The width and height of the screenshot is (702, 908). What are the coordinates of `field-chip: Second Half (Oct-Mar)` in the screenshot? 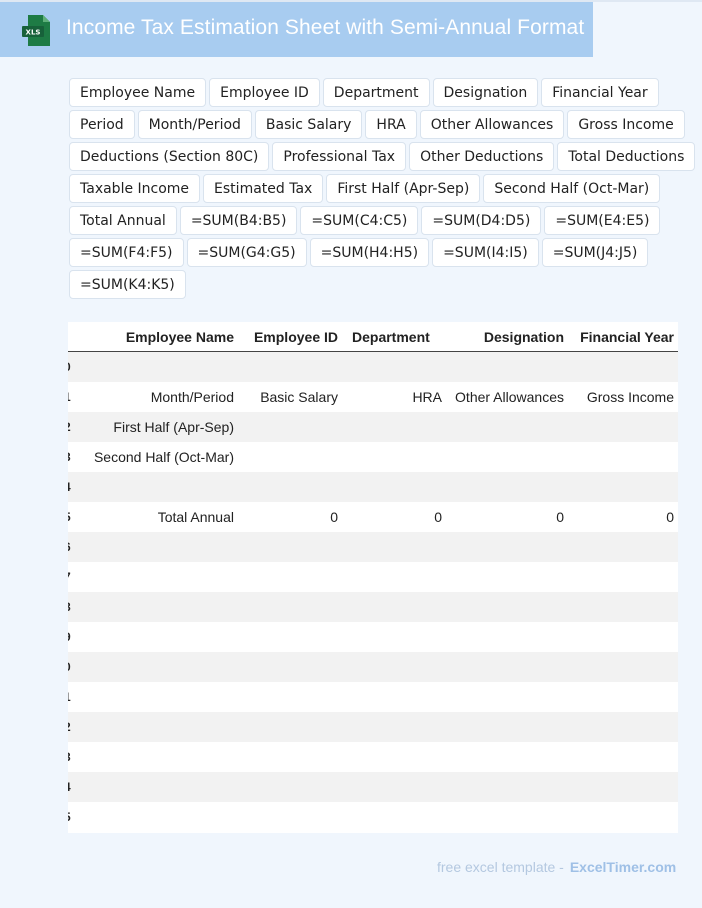 It's located at (572, 188).